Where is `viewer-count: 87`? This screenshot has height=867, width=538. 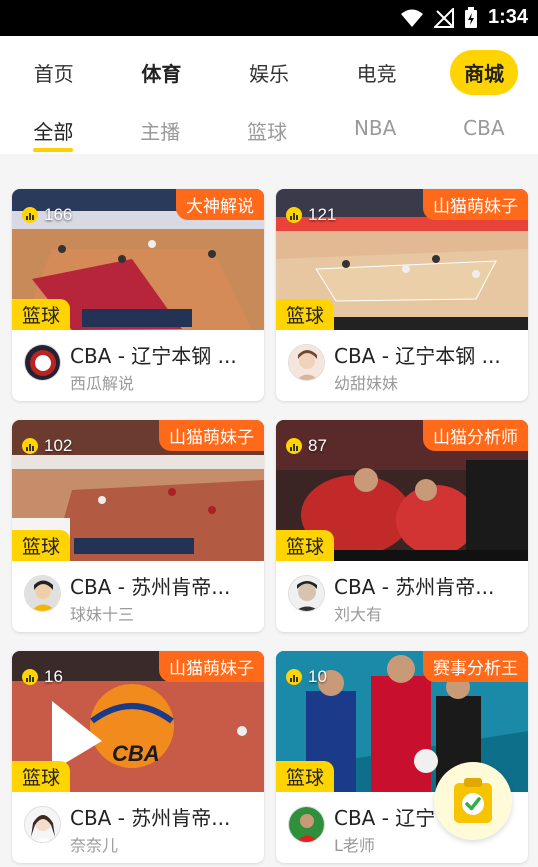 viewer-count: 87 is located at coordinates (306, 446).